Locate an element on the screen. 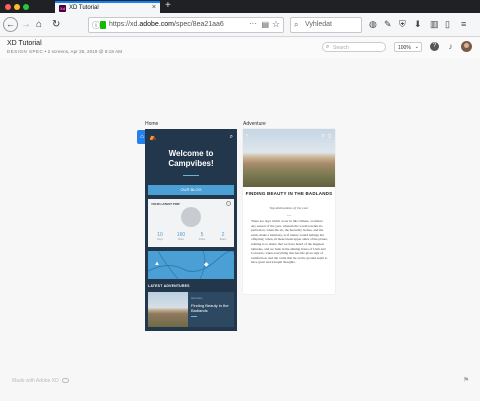 The height and width of the screenshot is (401, 480). our-blog-button: OUR BLOG is located at coordinates (191, 190).